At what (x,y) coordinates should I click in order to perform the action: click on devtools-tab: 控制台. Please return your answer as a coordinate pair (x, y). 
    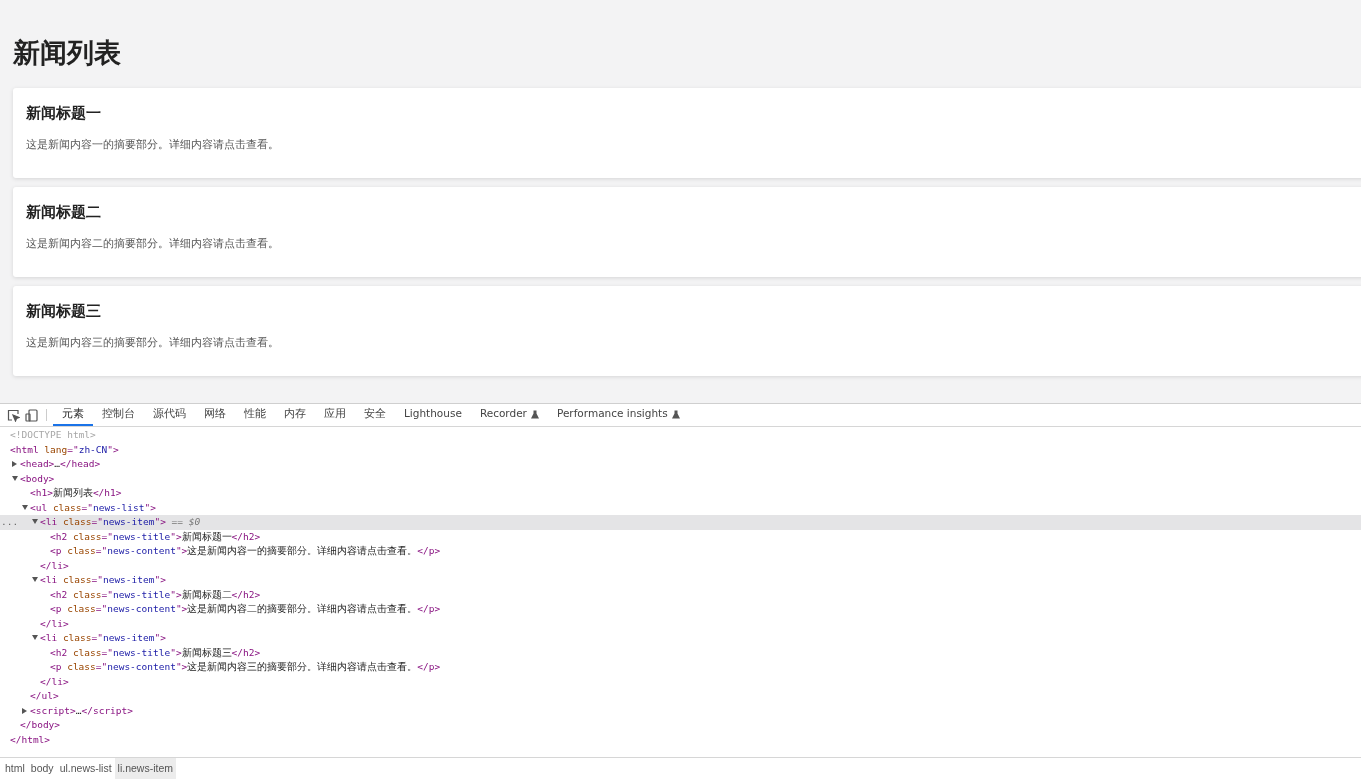
    Looking at the image, I should click on (118, 415).